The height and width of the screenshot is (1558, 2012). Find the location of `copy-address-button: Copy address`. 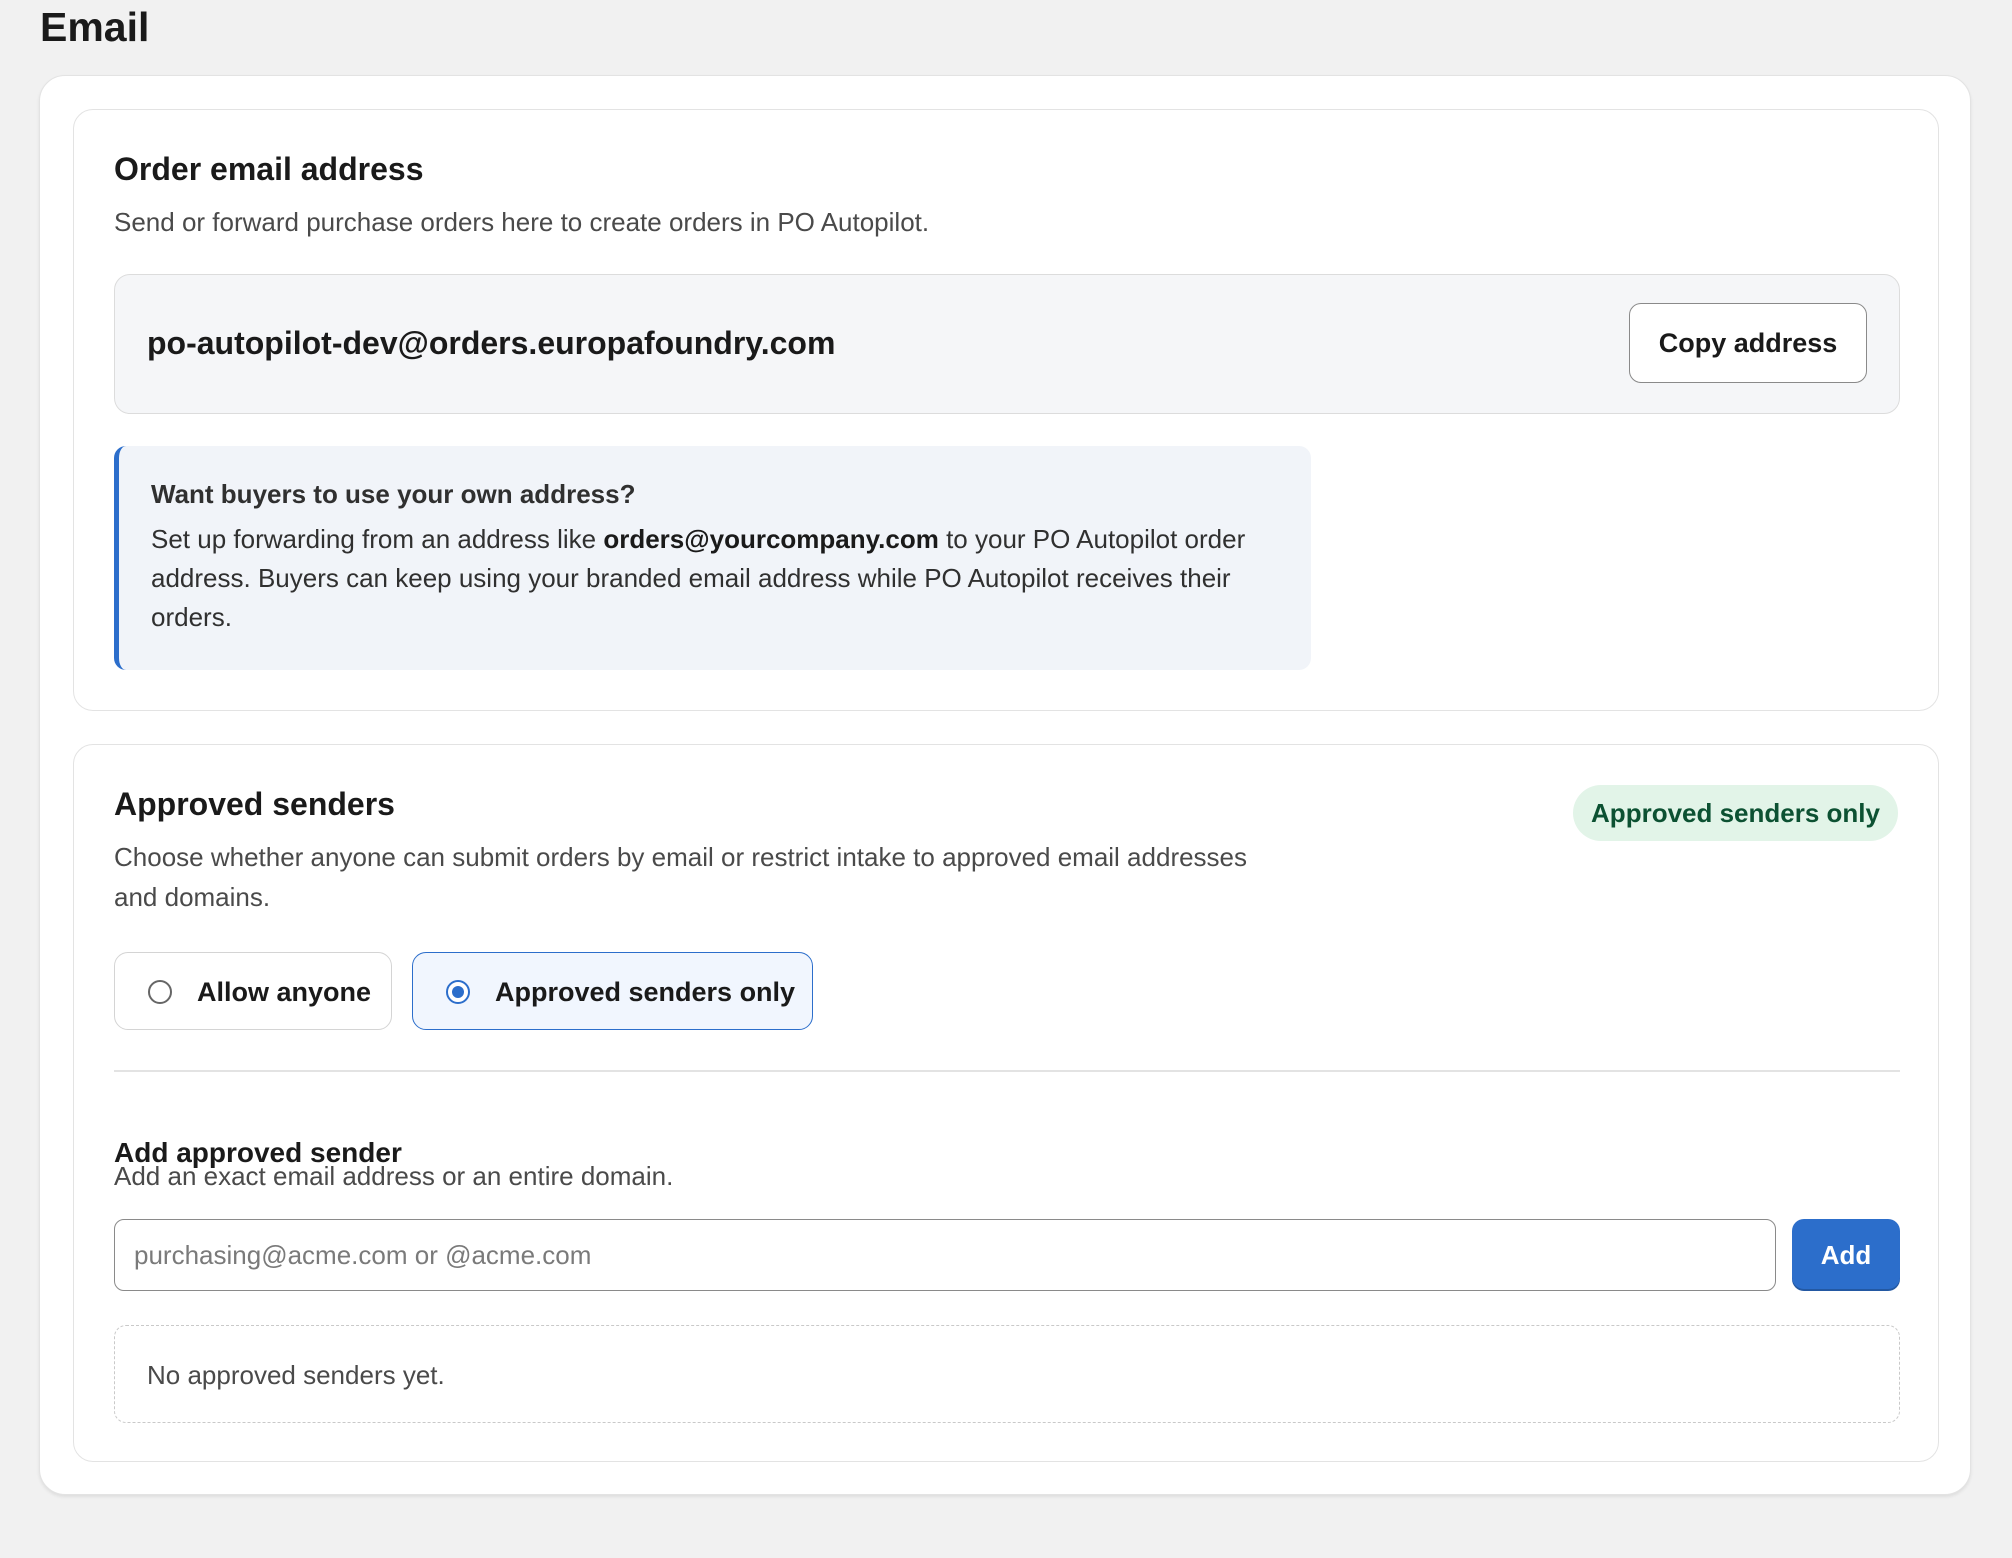

copy-address-button: Copy address is located at coordinates (1748, 343).